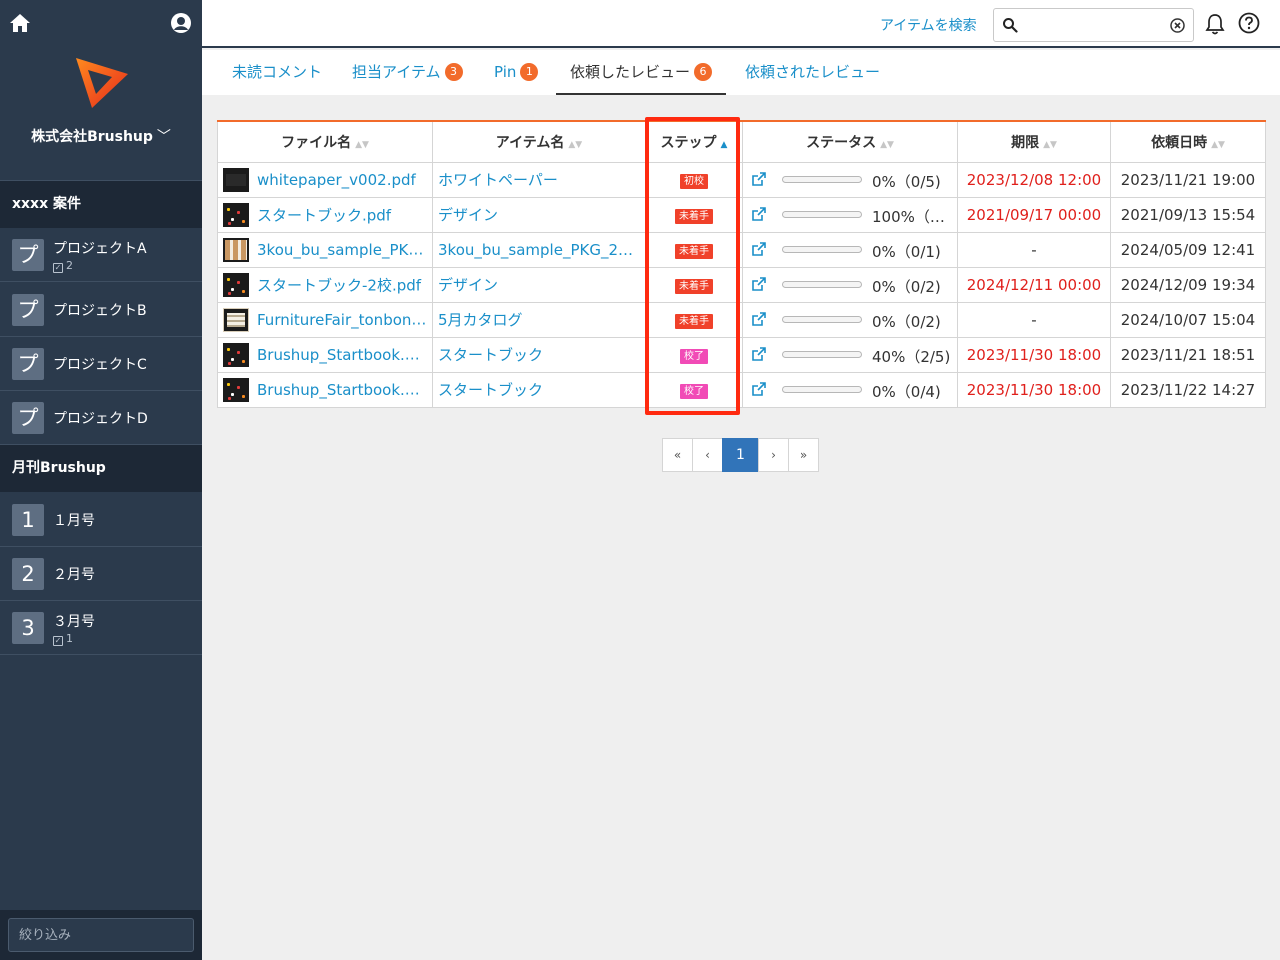 The width and height of the screenshot is (1280, 960). I want to click on deadline-value: 2021/09/17 00:00, so click(1034, 214).